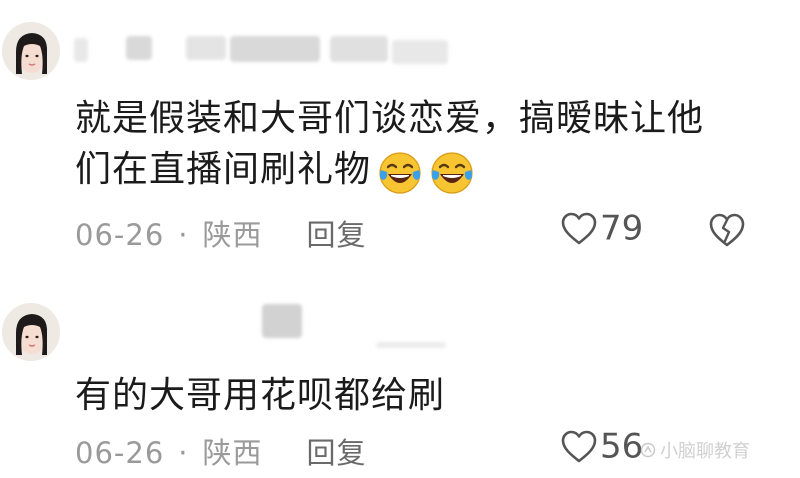 This screenshot has height=478, width=800. I want to click on like-count: 79, so click(622, 228).